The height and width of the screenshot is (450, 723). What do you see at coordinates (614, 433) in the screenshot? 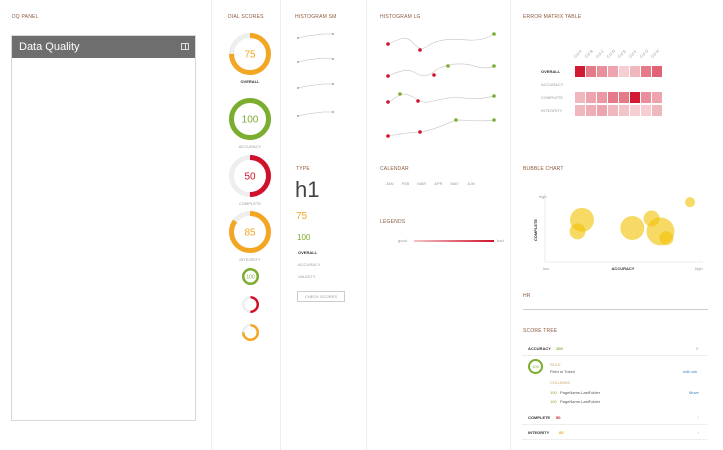
I see `score-tree-row: INTEGRITY 85 ›` at bounding box center [614, 433].